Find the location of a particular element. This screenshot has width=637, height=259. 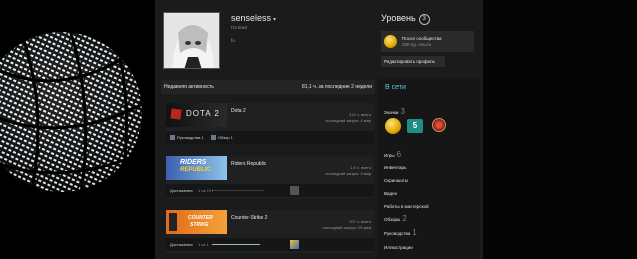

game-name: Counter-Strike 2 is located at coordinates (249, 218).